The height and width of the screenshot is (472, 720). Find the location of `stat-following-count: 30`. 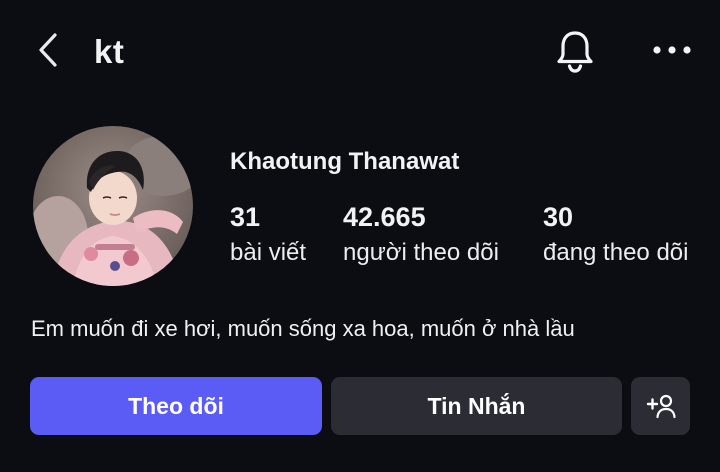

stat-following-count: 30 is located at coordinates (558, 217).